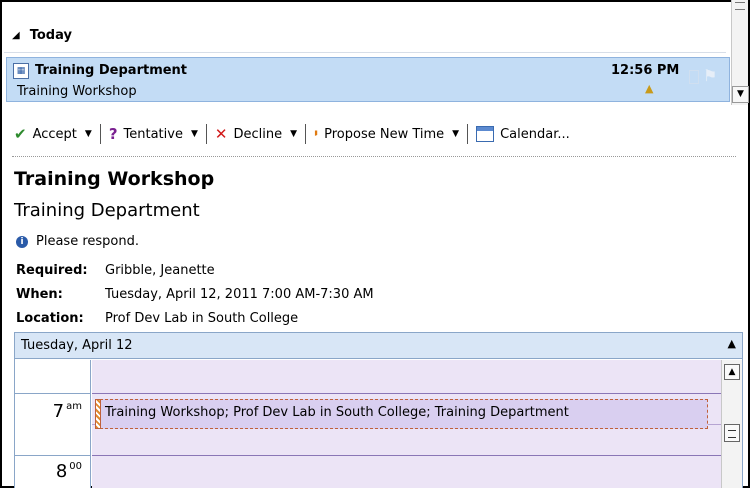 Image resolution: width=750 pixels, height=488 pixels. I want to click on accept-button: ✔ Accept ▼, so click(56, 134).